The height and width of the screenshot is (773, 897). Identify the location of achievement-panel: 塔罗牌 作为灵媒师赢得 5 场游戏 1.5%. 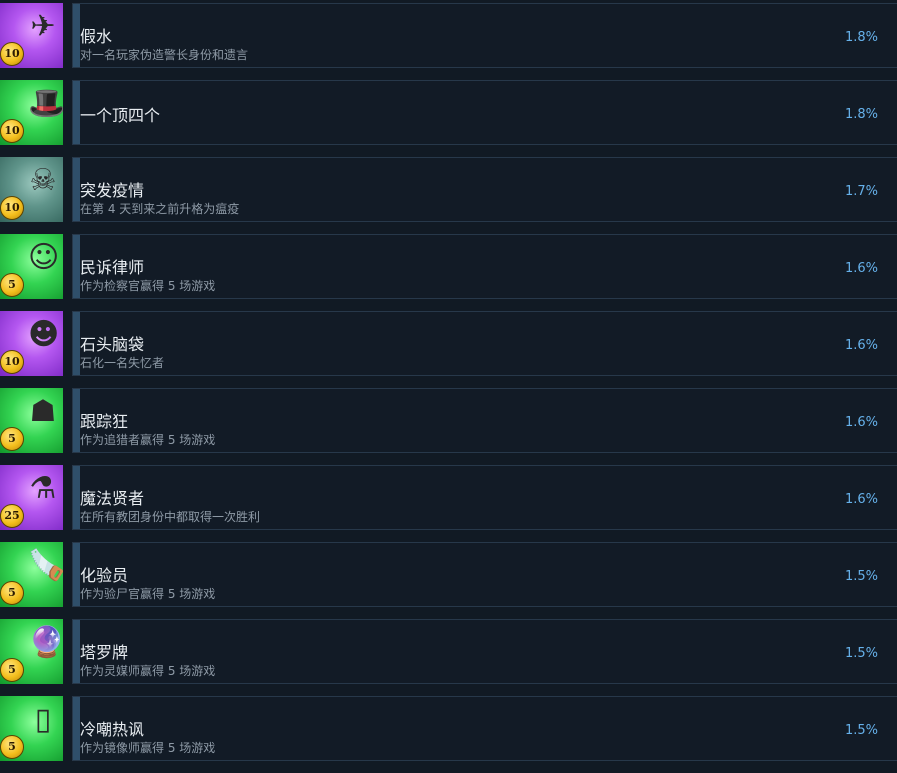
(484, 651).